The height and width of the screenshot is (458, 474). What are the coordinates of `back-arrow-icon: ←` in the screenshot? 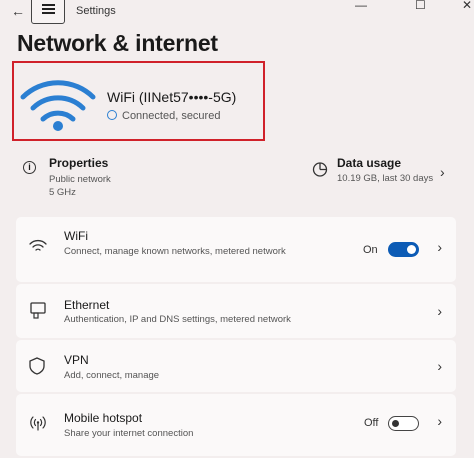 It's located at (18, 11).